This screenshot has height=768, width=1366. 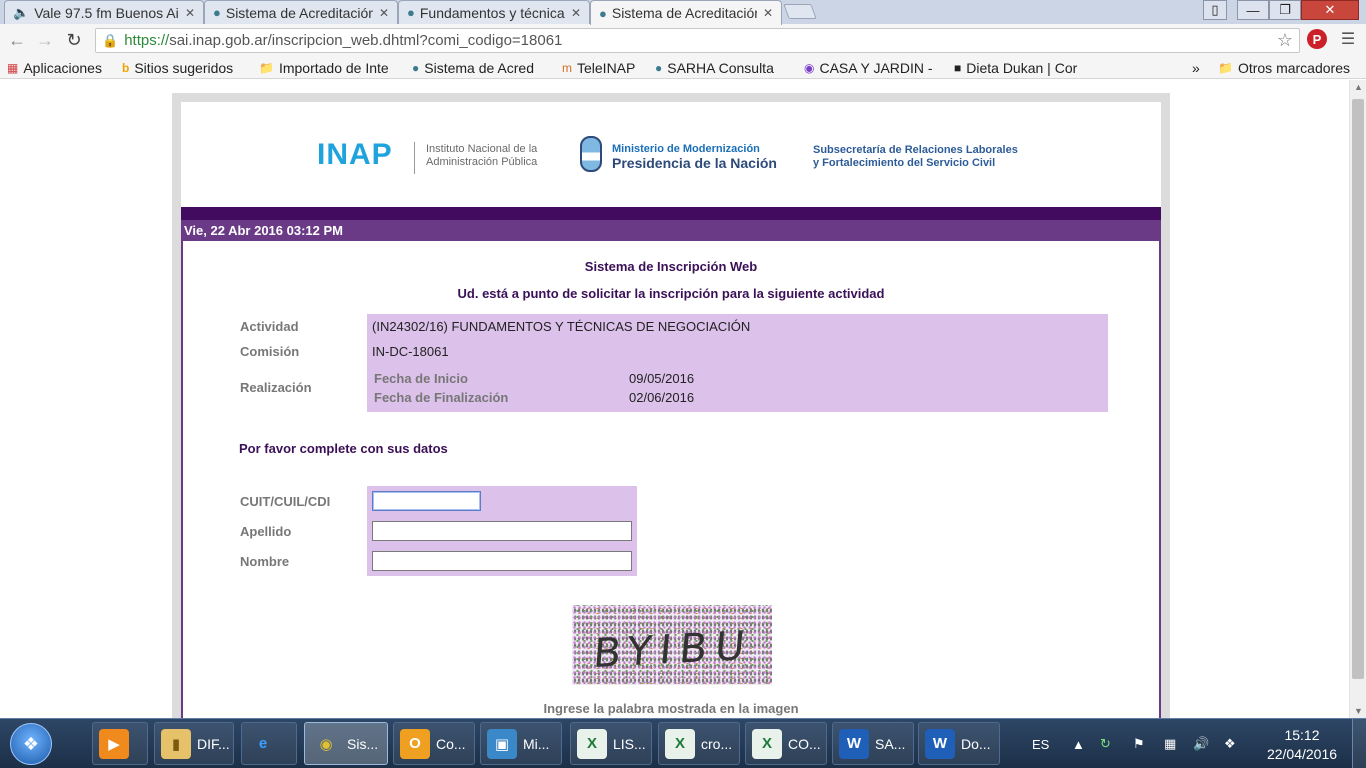 I want to click on complete-data-prompt: Por favor complete con sus datos, so click(x=343, y=448).